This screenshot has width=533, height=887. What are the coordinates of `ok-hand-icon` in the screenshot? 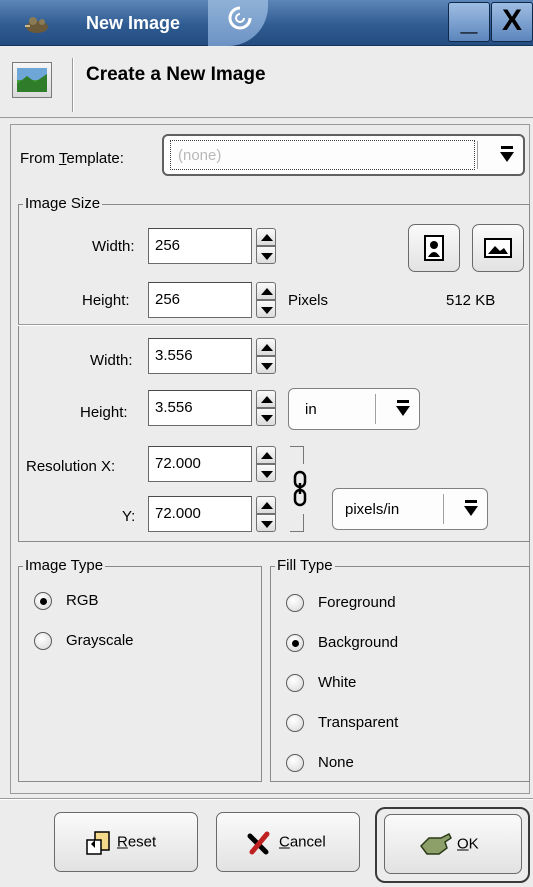 It's located at (436, 843).